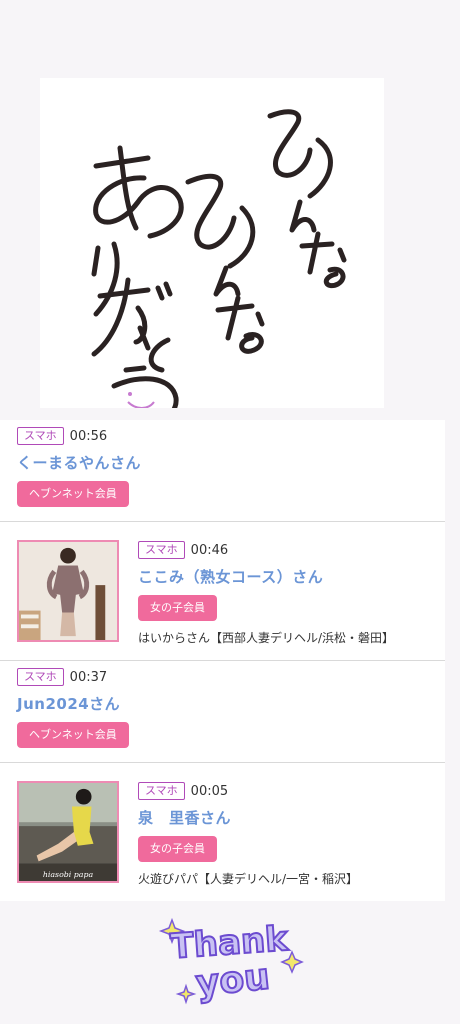  Describe the element at coordinates (88, 436) in the screenshot. I see `visit-time: 00:56` at that location.